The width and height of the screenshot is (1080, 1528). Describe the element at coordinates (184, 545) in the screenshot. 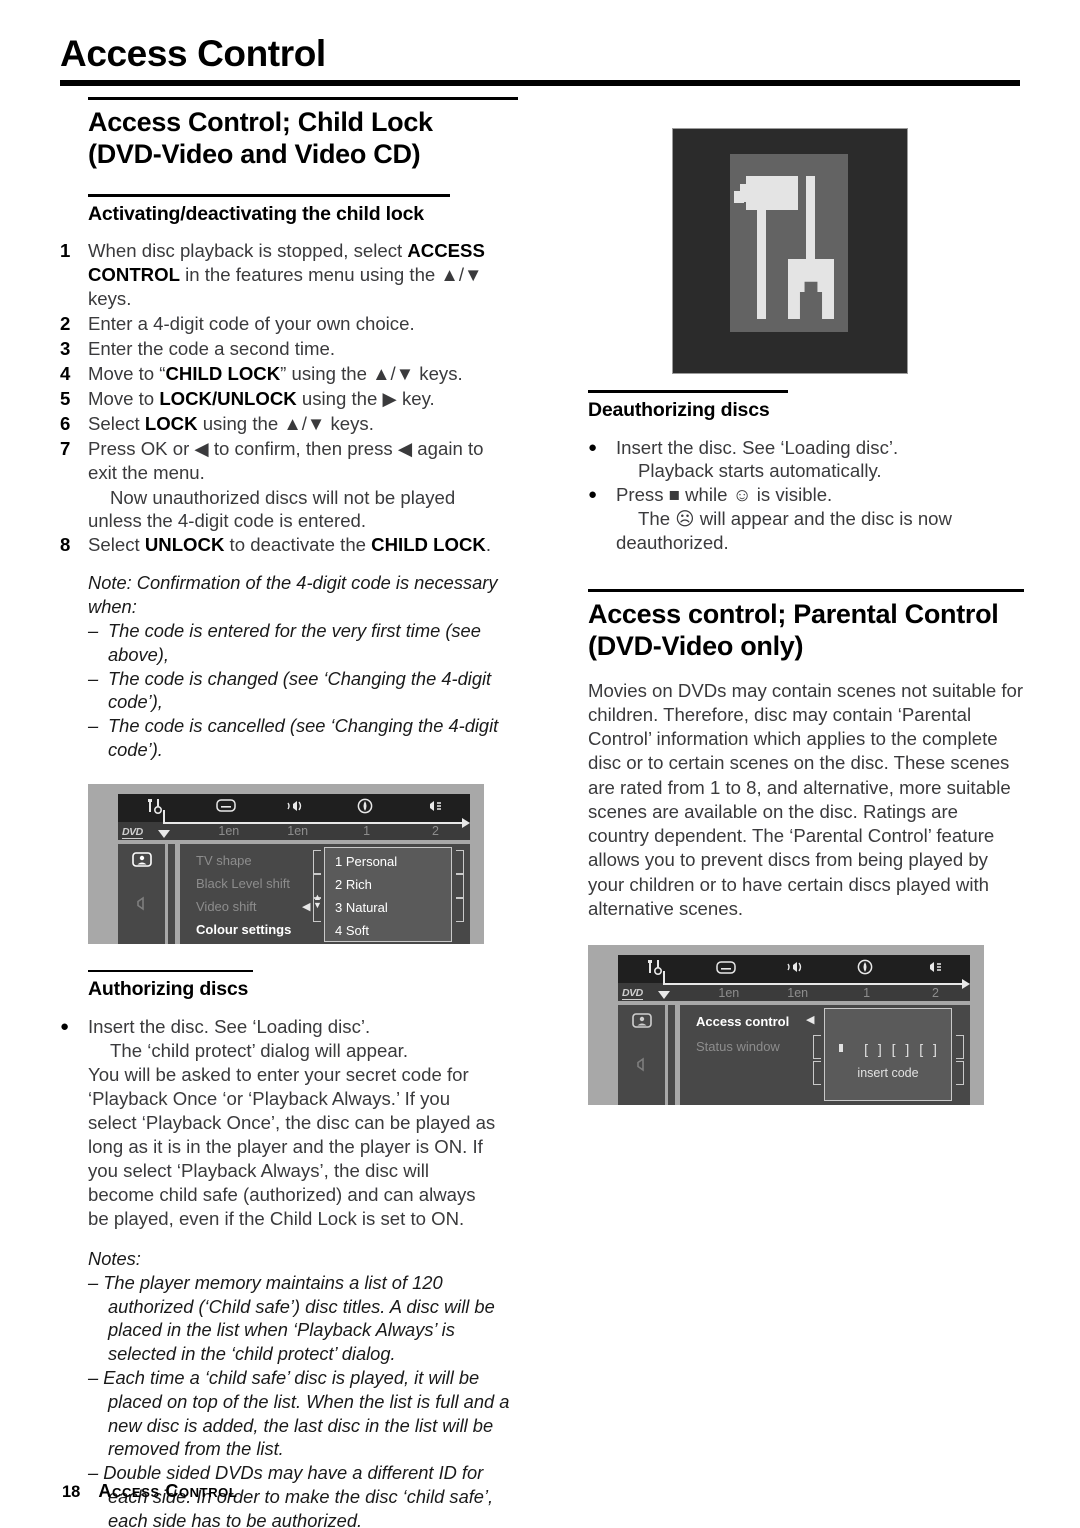

I see `emphasis-text: UNLOCK` at that location.